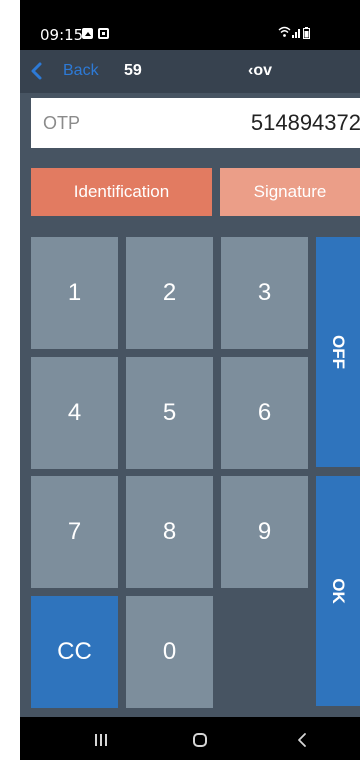  Describe the element at coordinates (87, 33) in the screenshot. I see `gallery-notification-icon` at that location.